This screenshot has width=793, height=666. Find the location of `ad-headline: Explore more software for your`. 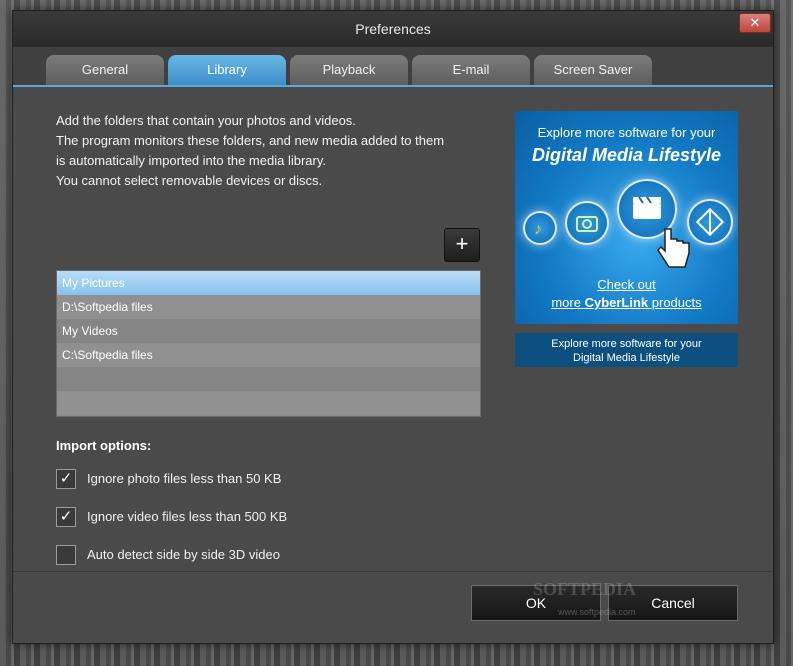

ad-headline: Explore more software for your is located at coordinates (626, 132).